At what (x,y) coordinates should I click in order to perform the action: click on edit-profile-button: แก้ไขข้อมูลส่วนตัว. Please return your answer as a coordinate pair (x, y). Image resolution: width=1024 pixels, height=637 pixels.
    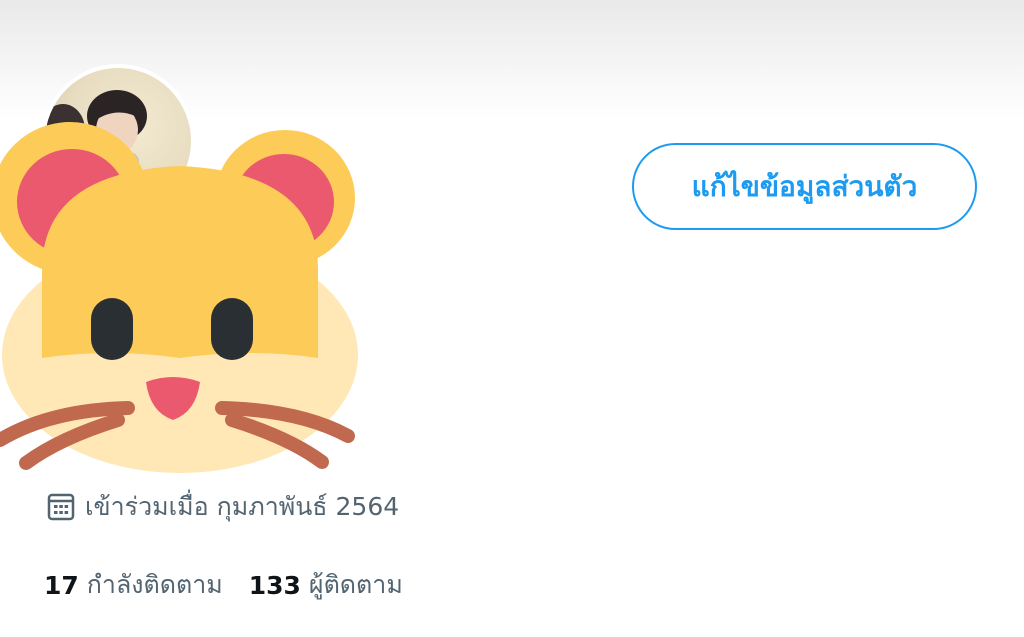
    Looking at the image, I should click on (804, 186).